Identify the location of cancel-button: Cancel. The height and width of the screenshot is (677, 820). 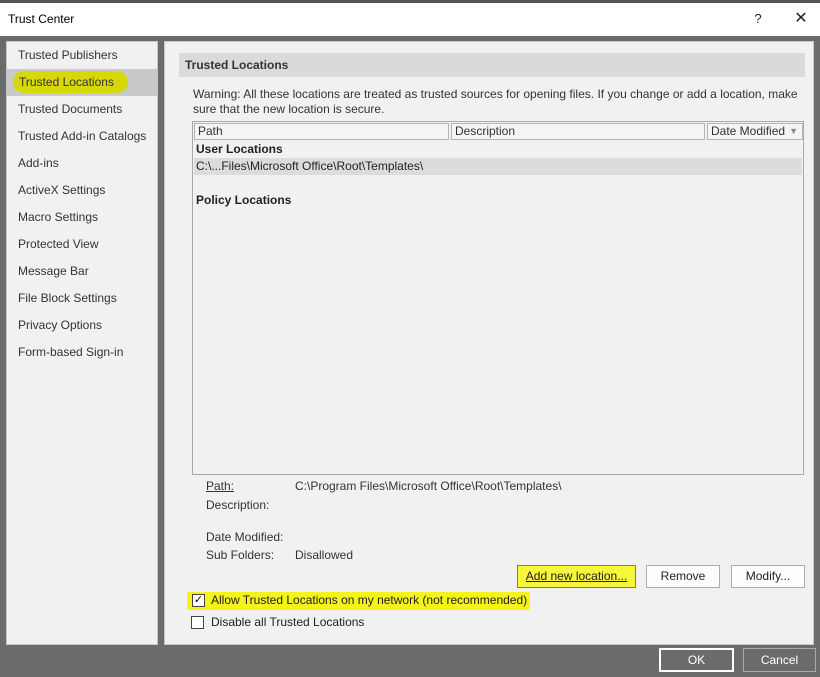
(779, 660).